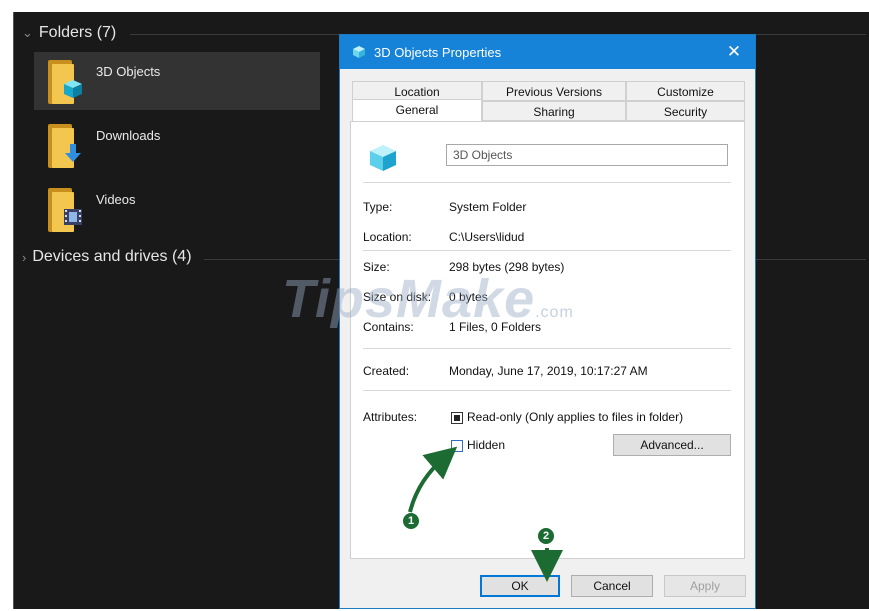  What do you see at coordinates (546, 536) in the screenshot?
I see `step-2-marker: 2` at bounding box center [546, 536].